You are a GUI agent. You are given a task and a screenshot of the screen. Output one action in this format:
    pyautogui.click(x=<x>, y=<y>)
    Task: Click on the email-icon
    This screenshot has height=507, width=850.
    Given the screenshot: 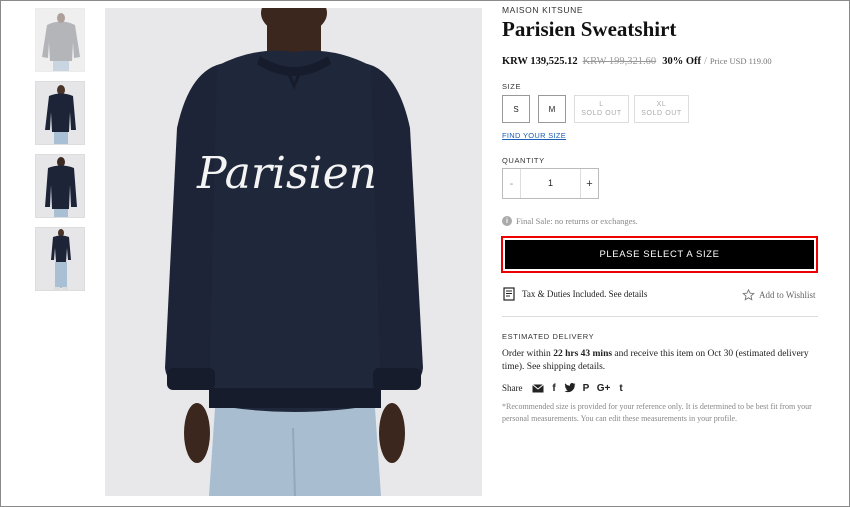 What is the action you would take?
    pyautogui.click(x=538, y=388)
    